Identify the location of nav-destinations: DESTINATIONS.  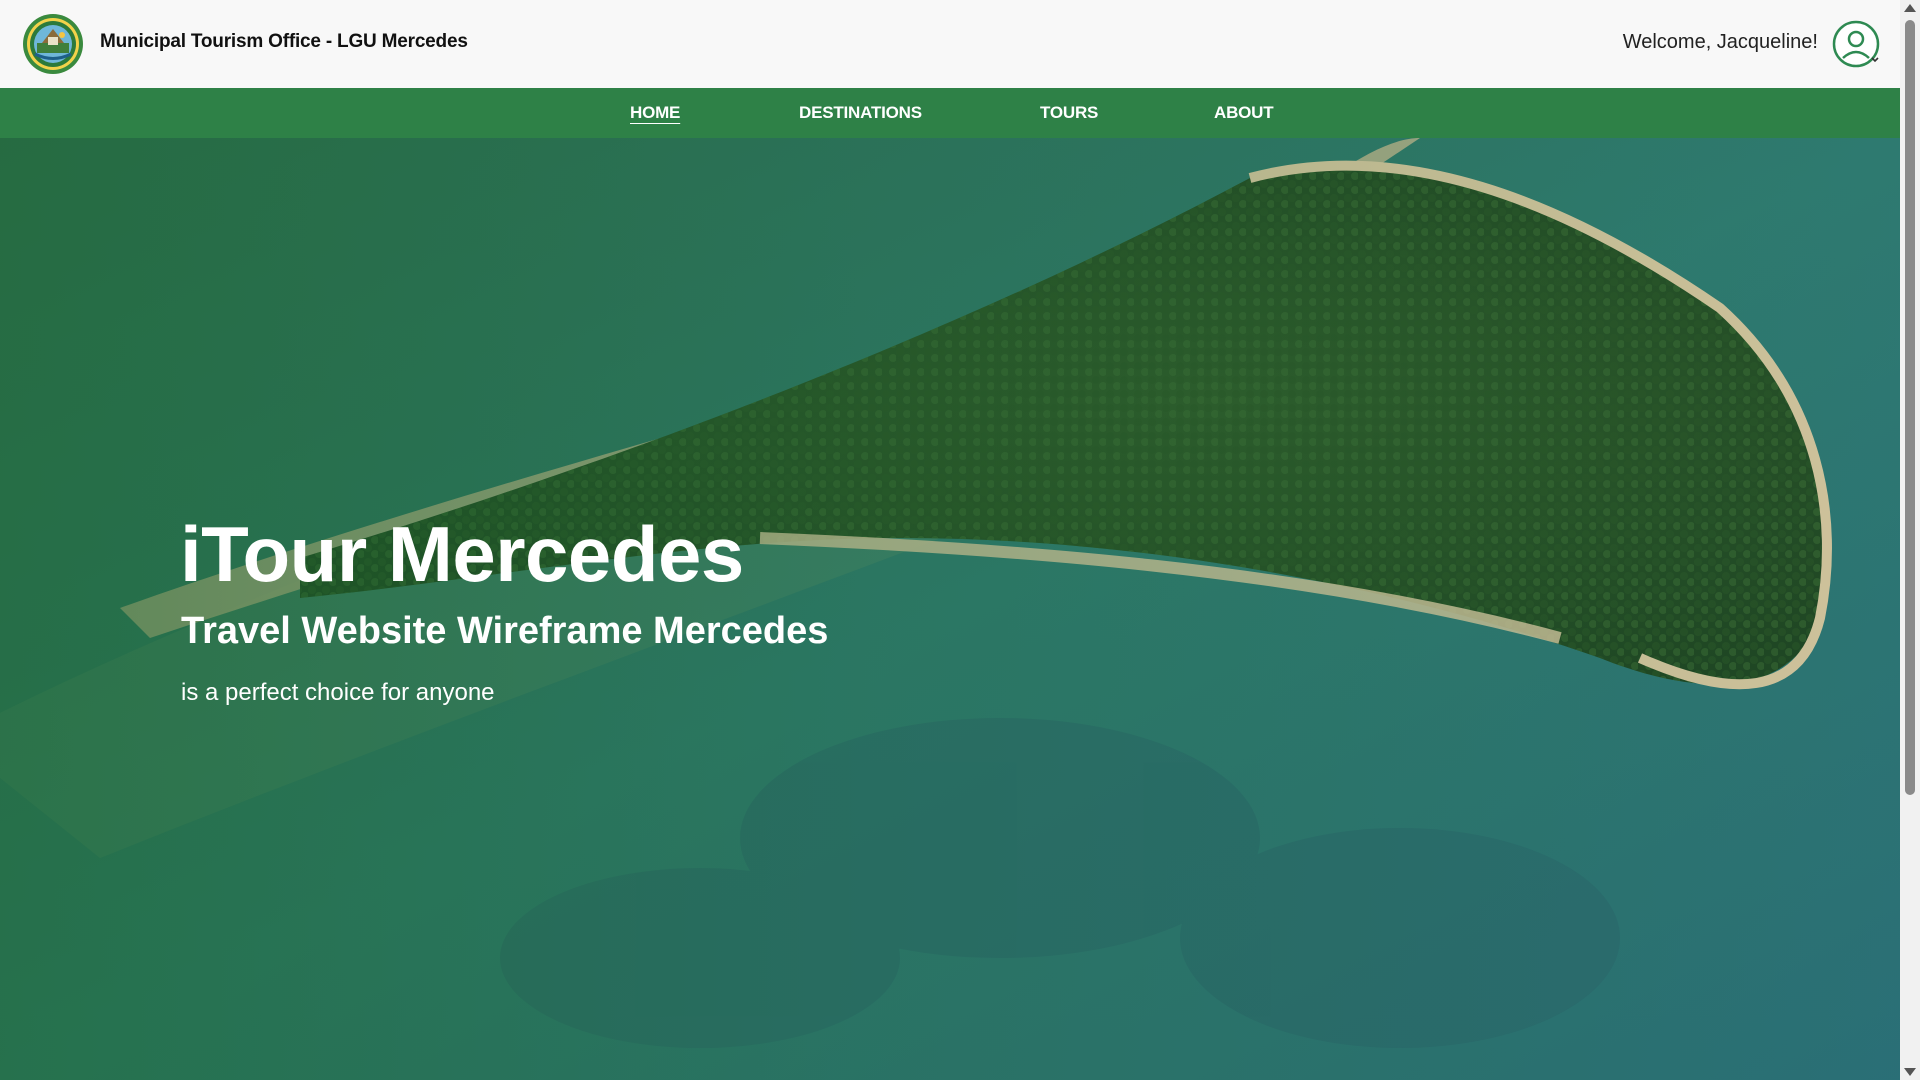
(860, 113).